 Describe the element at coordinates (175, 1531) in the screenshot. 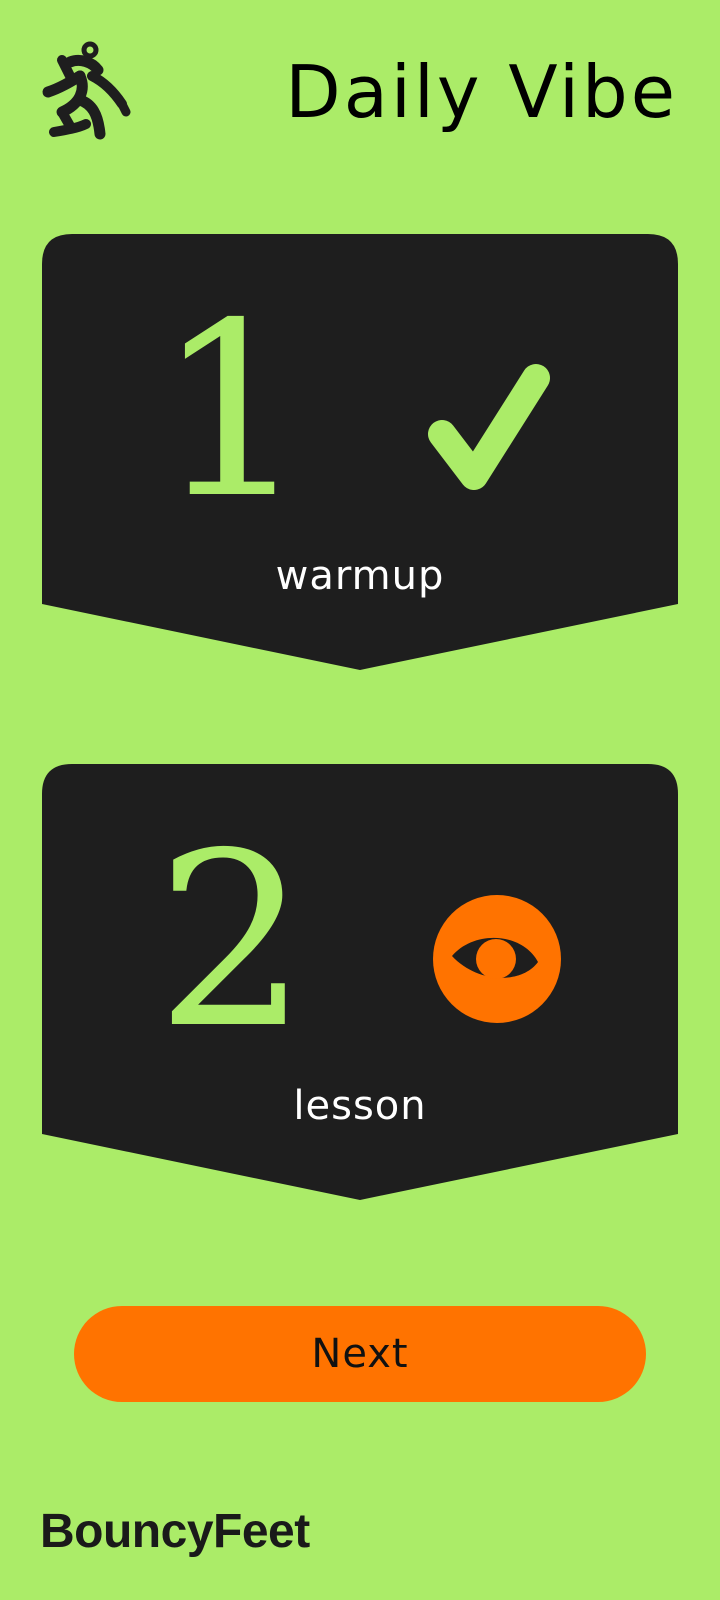

I see `brand-wordmark: BouncyFeet` at that location.